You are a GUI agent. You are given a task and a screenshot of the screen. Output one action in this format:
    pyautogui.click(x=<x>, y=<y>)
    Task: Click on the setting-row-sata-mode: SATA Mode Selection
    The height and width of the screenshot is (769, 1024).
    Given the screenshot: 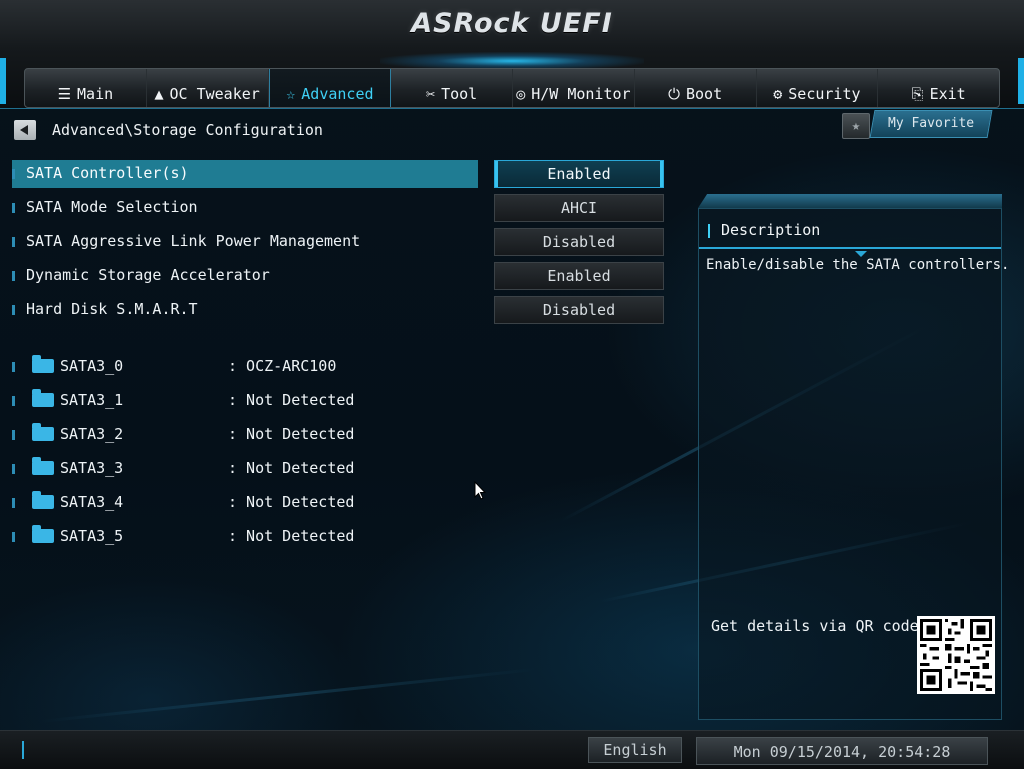 What is the action you would take?
    pyautogui.click(x=245, y=208)
    